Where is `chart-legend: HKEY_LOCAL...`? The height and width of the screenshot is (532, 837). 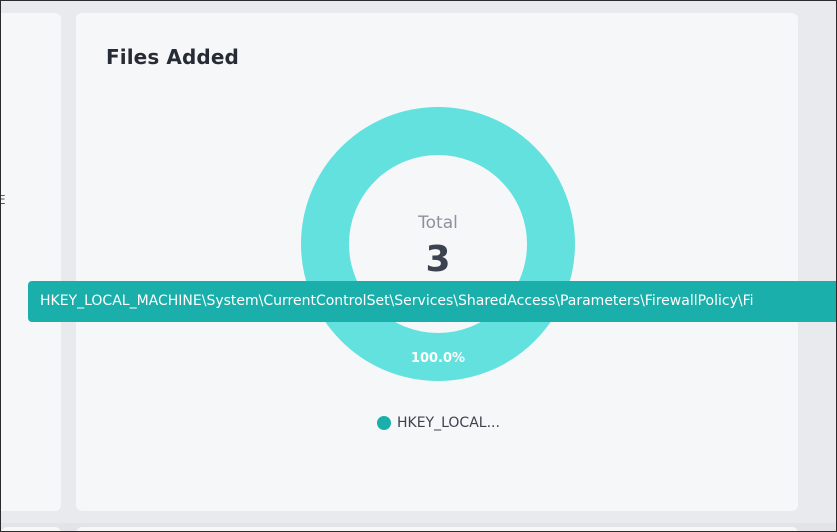
chart-legend: HKEY_LOCAL... is located at coordinates (438, 423).